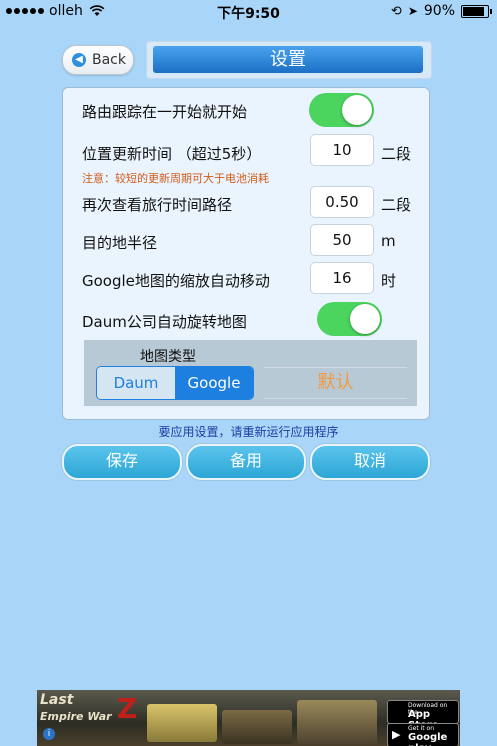 The width and height of the screenshot is (497, 746). Describe the element at coordinates (412, 11) in the screenshot. I see `location-arrow-icon: ➤` at that location.